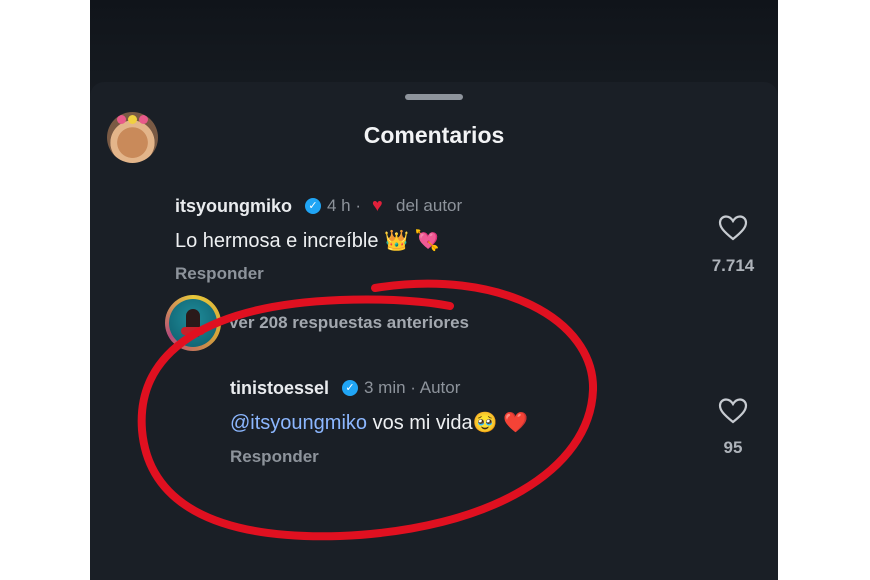 The width and height of the screenshot is (870, 580). I want to click on crown-heart-emoji: 👑 💘, so click(412, 241).